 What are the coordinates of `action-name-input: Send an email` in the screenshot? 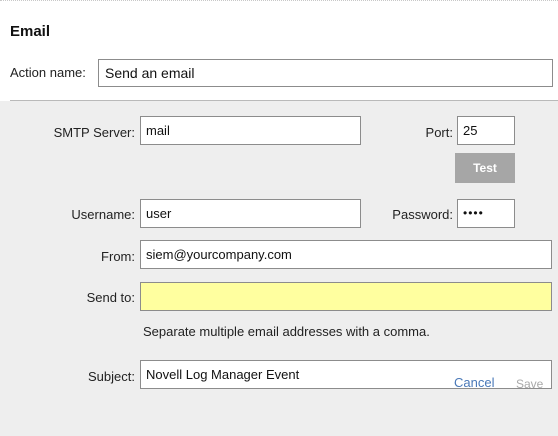 It's located at (325, 73).